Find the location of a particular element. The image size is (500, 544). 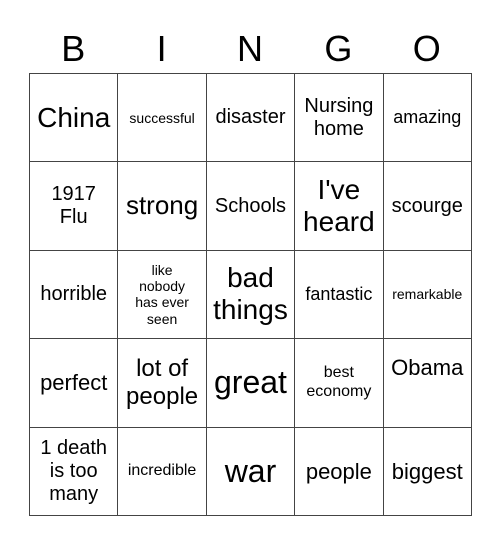

bingo-cell: amazing is located at coordinates (427, 117).